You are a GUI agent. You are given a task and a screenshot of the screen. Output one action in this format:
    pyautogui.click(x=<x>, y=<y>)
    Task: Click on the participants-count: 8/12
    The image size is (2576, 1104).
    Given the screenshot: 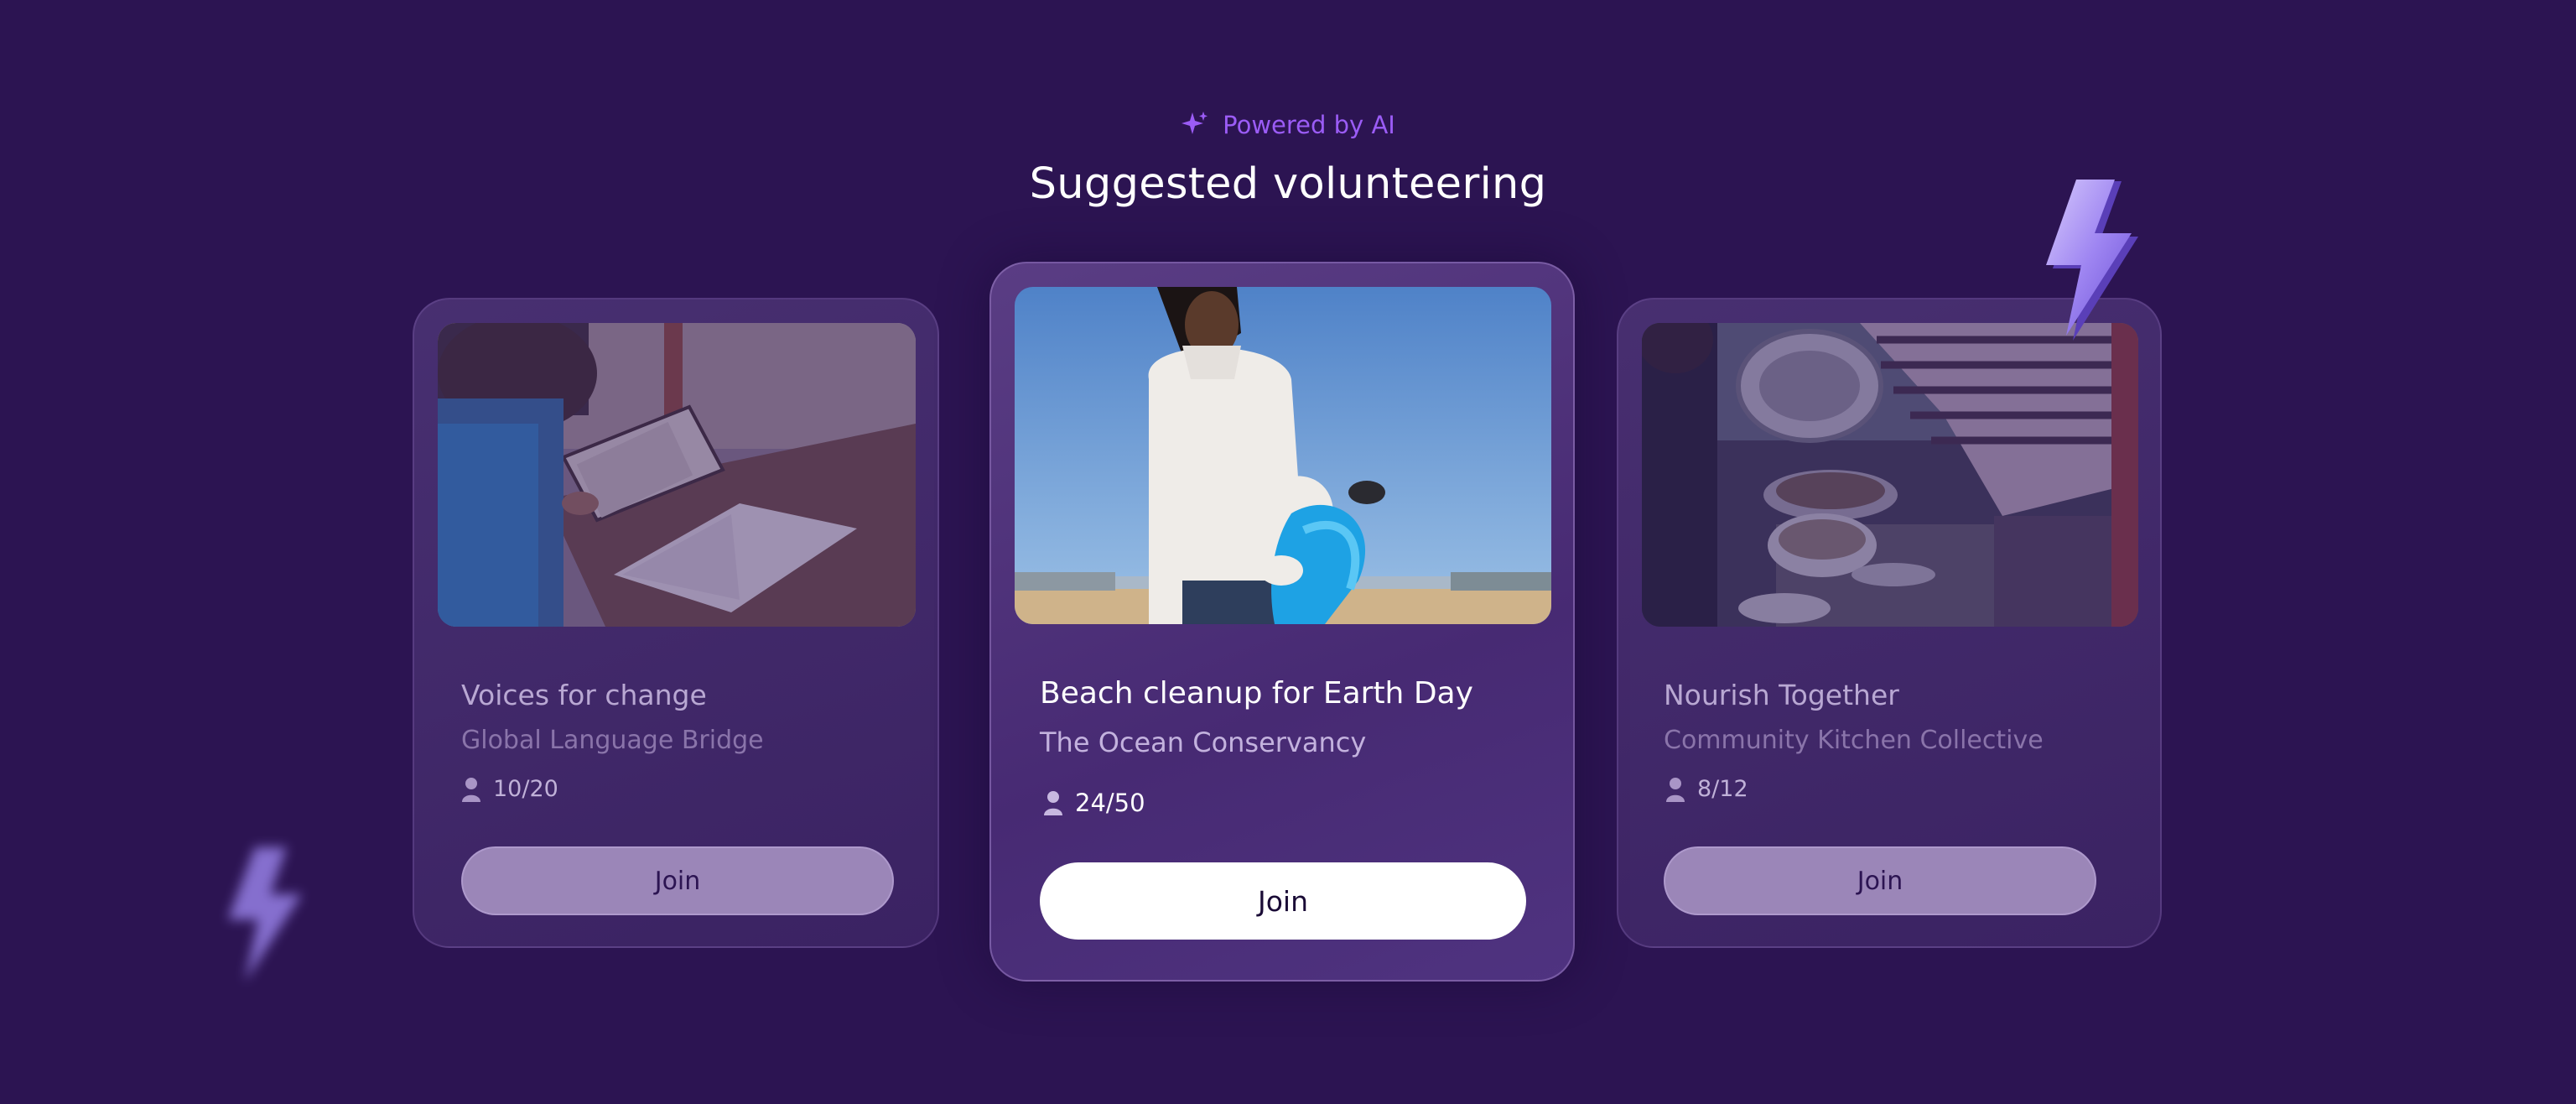 What is the action you would take?
    pyautogui.click(x=1706, y=789)
    